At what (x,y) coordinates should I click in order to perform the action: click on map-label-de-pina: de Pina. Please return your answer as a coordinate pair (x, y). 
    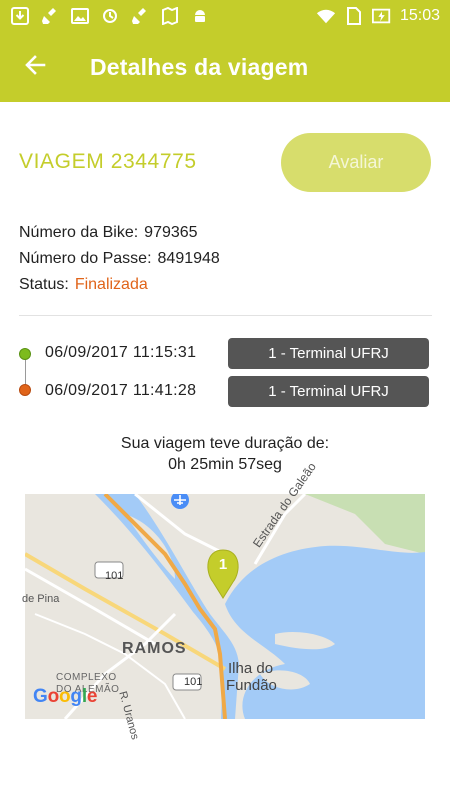
    Looking at the image, I should click on (41, 599).